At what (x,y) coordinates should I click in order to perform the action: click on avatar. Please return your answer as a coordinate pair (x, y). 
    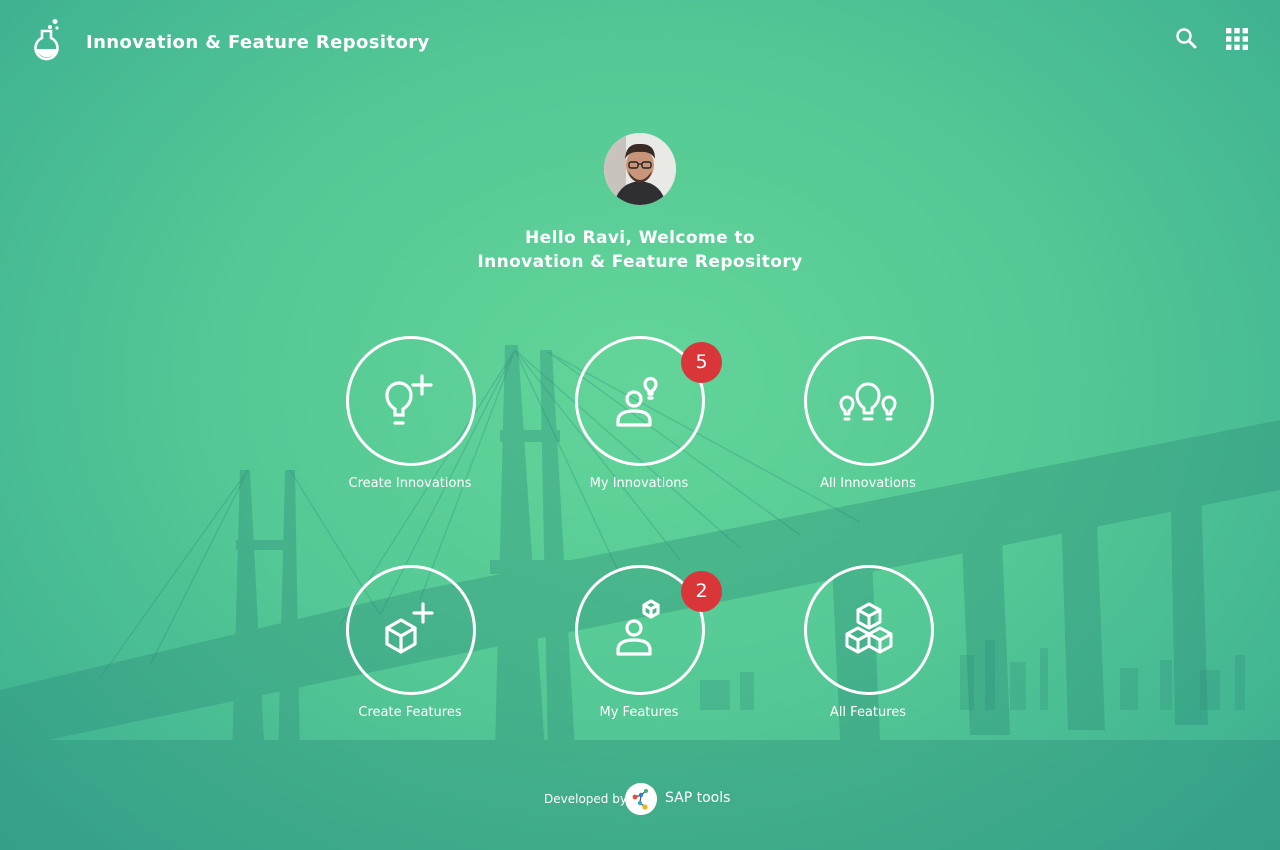
    Looking at the image, I should click on (640, 169).